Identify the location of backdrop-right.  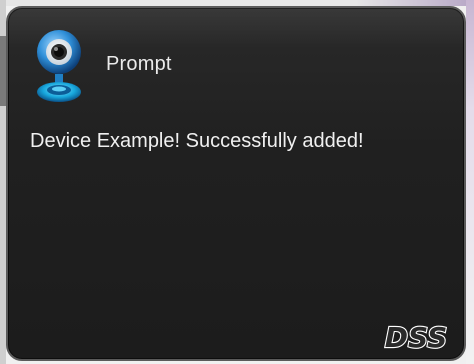
(470, 182).